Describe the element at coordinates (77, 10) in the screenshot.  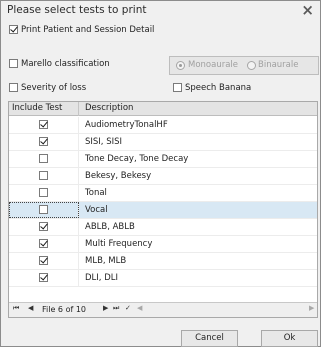
I see `dialog-title: Please select tests to print` at that location.